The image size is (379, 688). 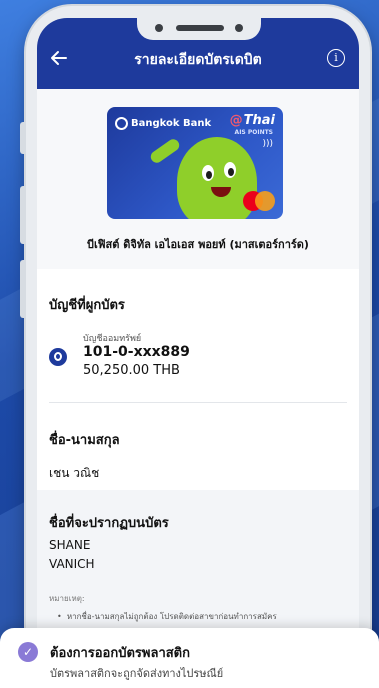 What do you see at coordinates (84, 440) in the screenshot?
I see `name-section-title: ชื่อ-นามสกุล` at bounding box center [84, 440].